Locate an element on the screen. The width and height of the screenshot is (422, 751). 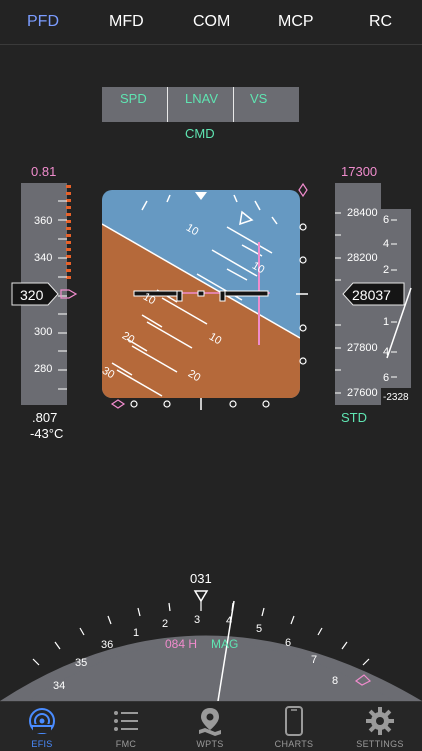
tab-fmc: FMC is located at coordinates (126, 726).